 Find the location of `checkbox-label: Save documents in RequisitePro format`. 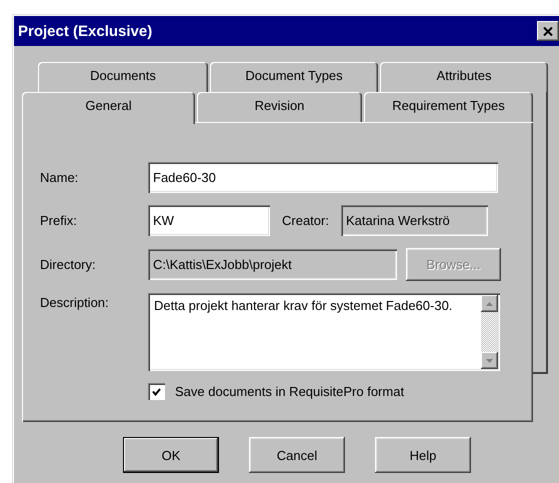

checkbox-label: Save documents in RequisitePro format is located at coordinates (289, 391).